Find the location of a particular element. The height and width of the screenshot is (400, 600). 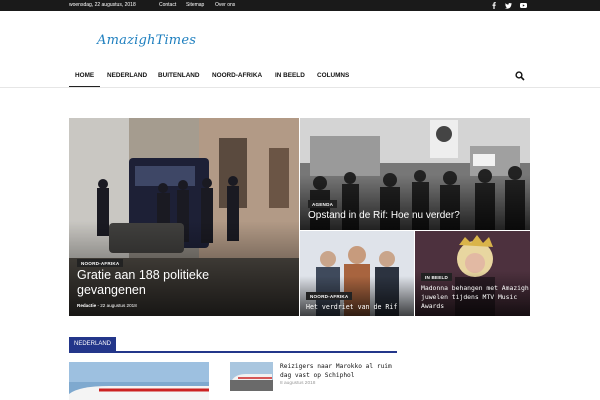

article-title: Gratie aan 188 politieke gevangenen is located at coordinates (177, 283).